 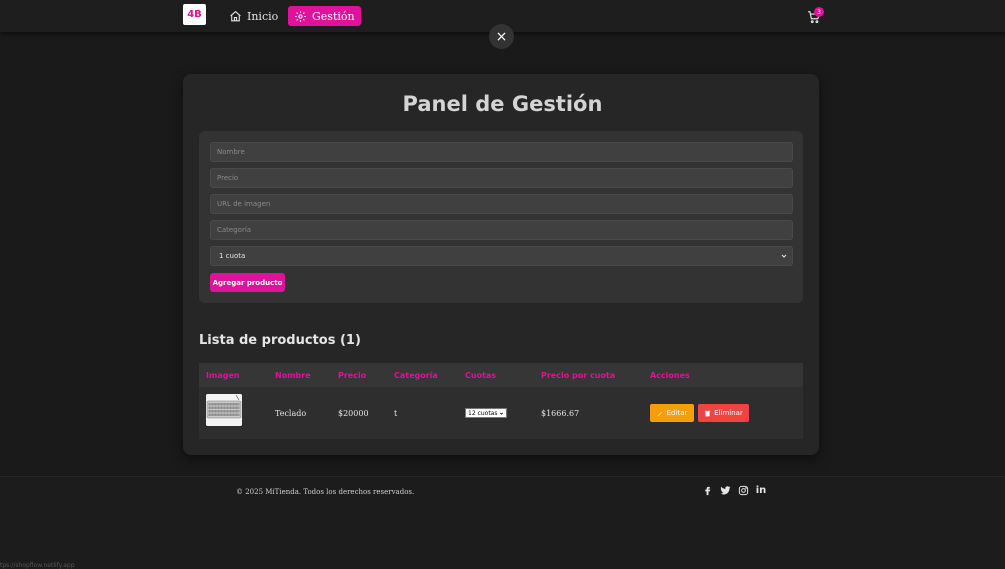 I want to click on product-image, so click(x=224, y=410).